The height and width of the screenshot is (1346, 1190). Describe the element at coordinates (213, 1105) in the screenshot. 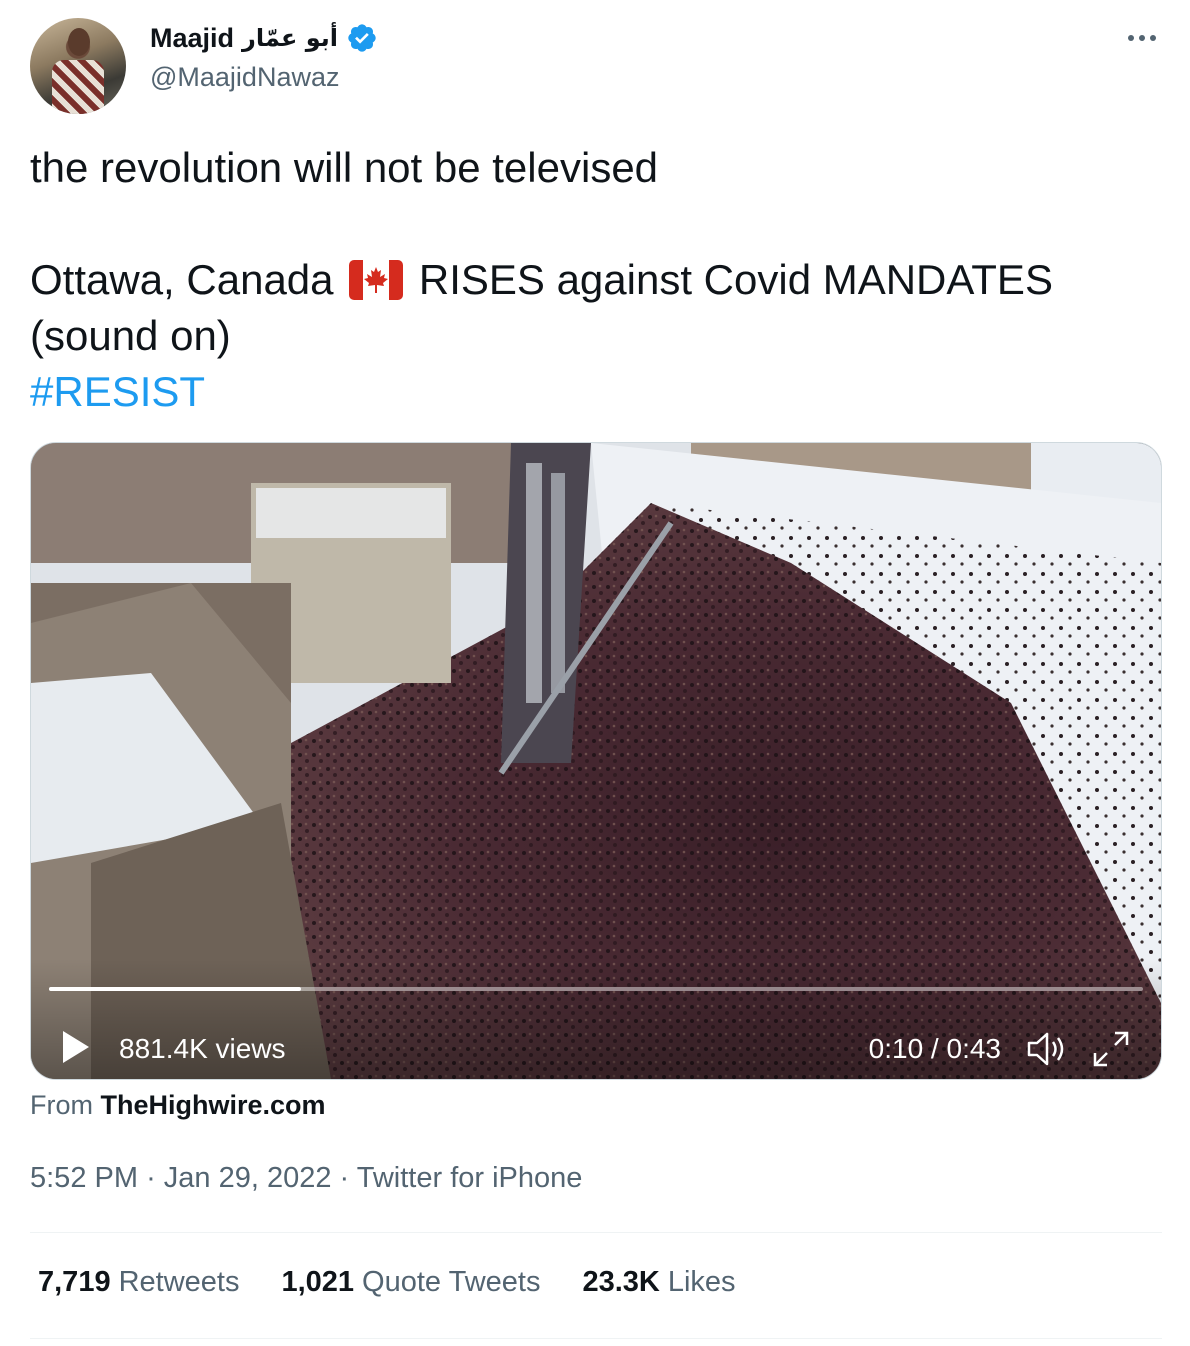

I see `source-link: TheHighwire.com` at that location.